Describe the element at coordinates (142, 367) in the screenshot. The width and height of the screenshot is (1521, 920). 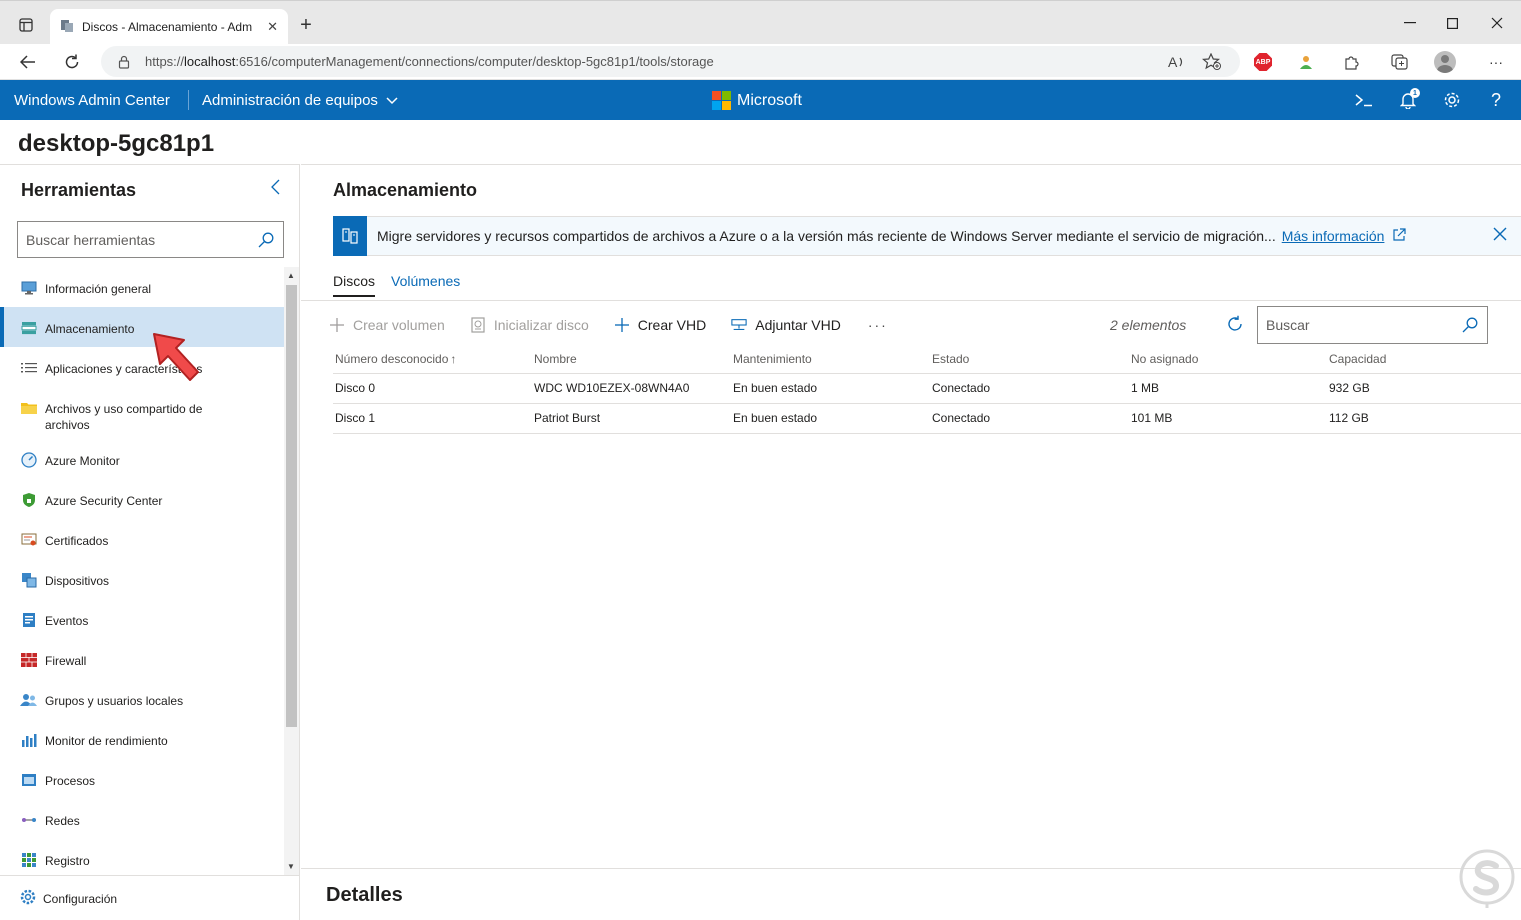
I see `sidebar-item-aplicaciones: Aplicaciones y características` at that location.